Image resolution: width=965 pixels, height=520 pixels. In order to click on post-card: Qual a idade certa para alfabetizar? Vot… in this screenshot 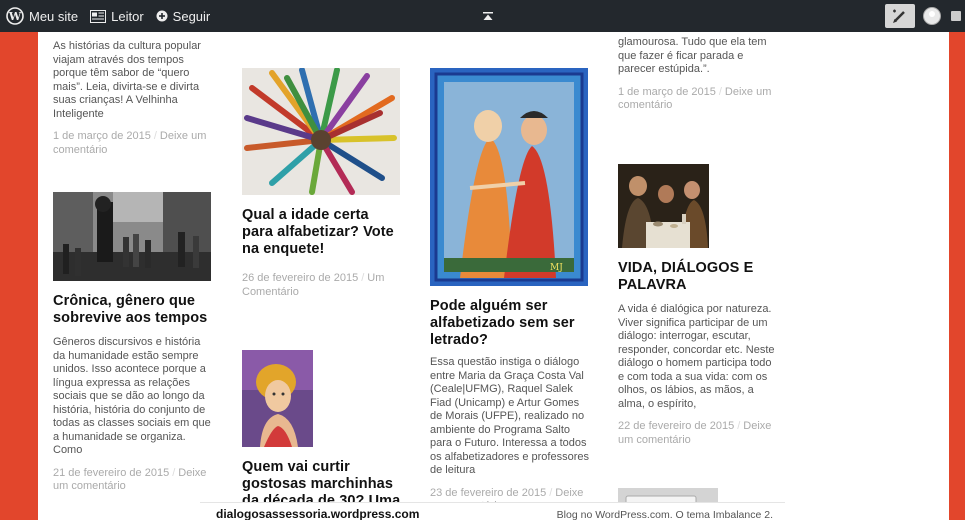, I will do `click(322, 183)`.